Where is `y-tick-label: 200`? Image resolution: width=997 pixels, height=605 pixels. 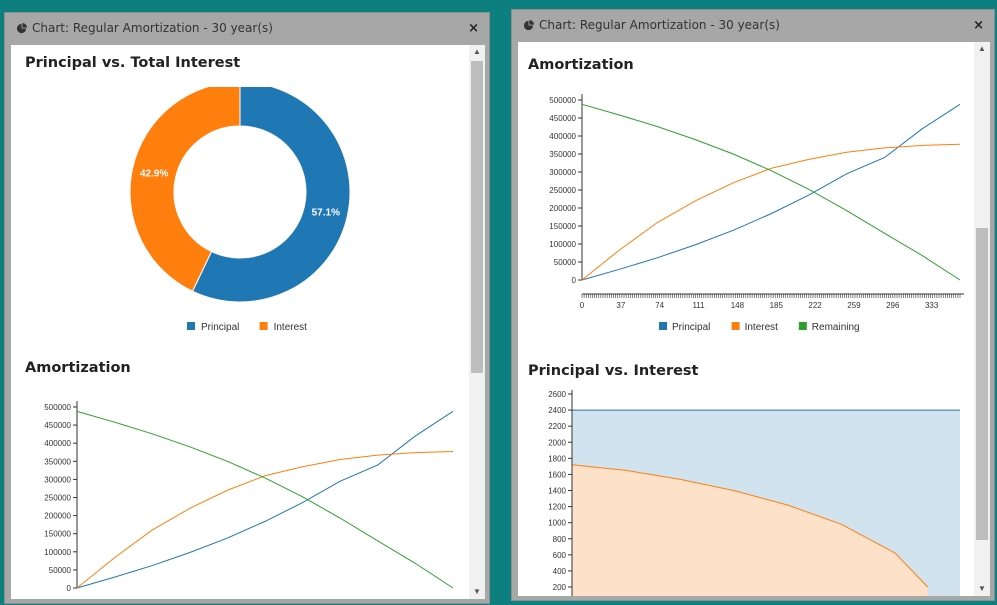
y-tick-label: 200 is located at coordinates (560, 587).